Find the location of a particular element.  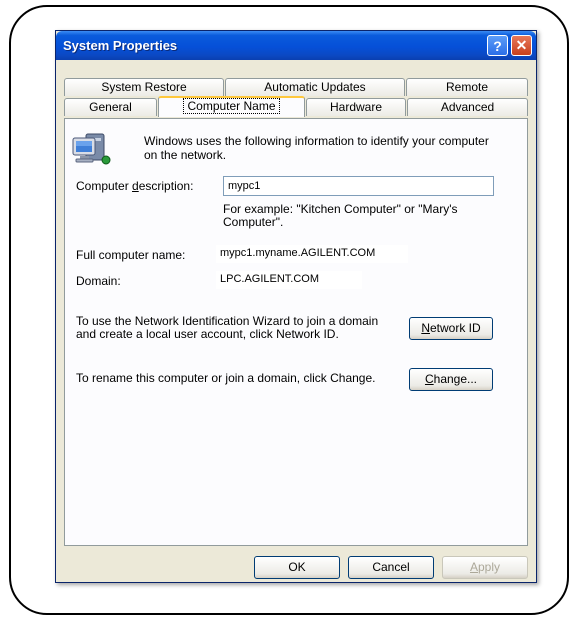

domain-label: Domain: is located at coordinates (98, 281).